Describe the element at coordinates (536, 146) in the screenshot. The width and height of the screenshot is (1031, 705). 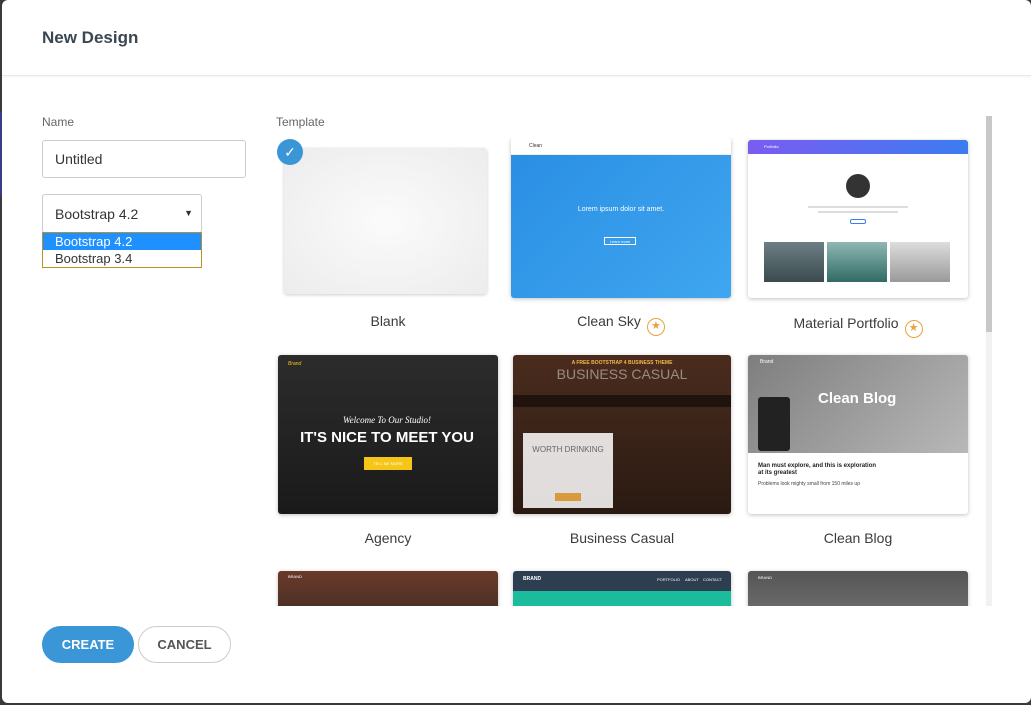
I see `thumb-brand: Clean` at that location.